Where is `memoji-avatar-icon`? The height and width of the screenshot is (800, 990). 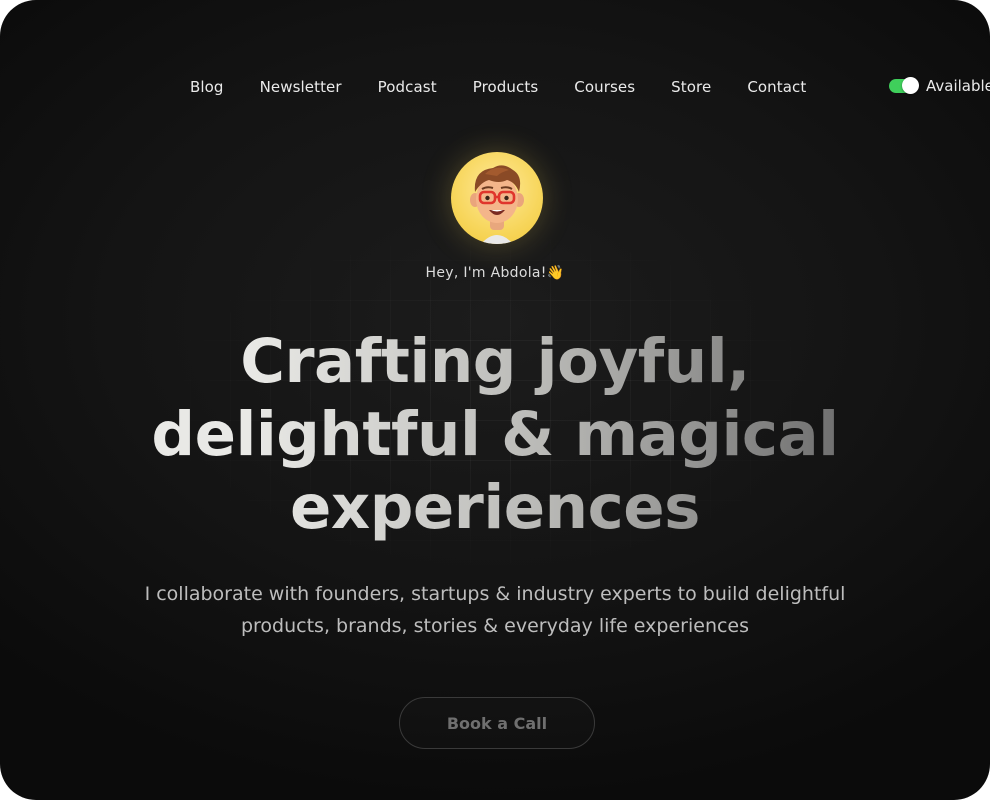
memoji-avatar-icon is located at coordinates (497, 204).